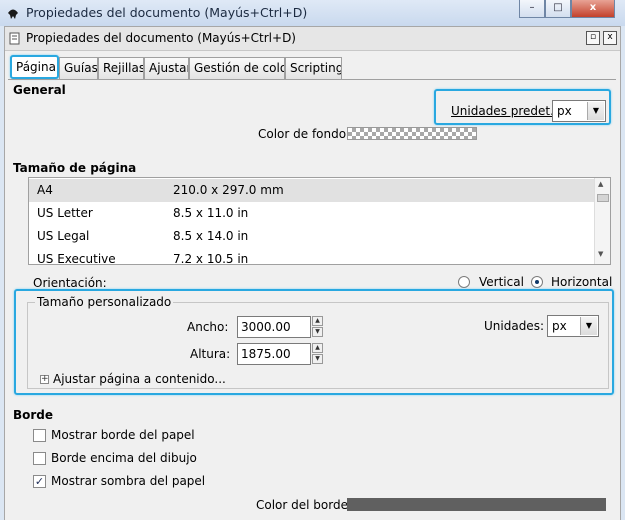 Image resolution: width=625 pixels, height=520 pixels. I want to click on tab-ajustar: Ajustar, so click(166, 68).